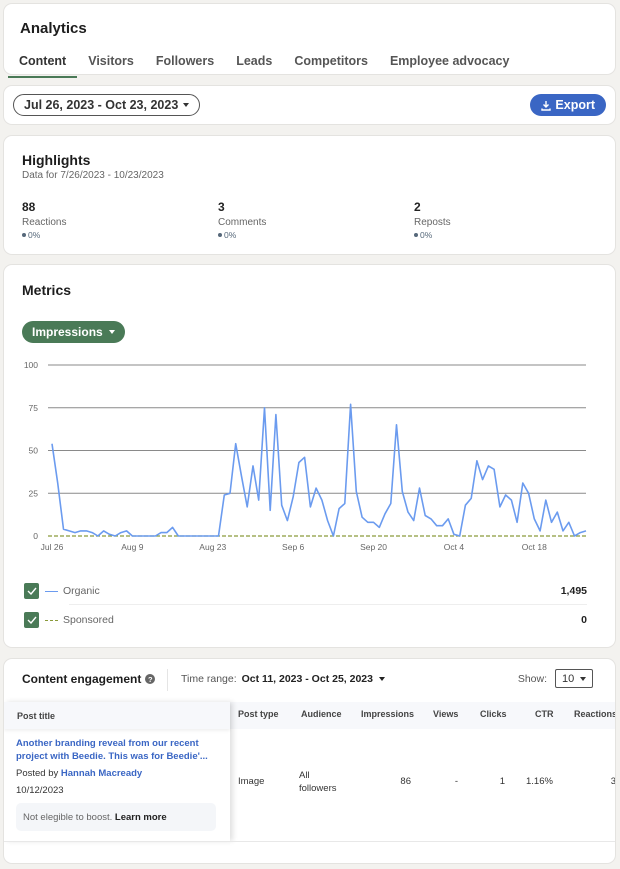  I want to click on column-header-clicks: Clicks, so click(493, 714).